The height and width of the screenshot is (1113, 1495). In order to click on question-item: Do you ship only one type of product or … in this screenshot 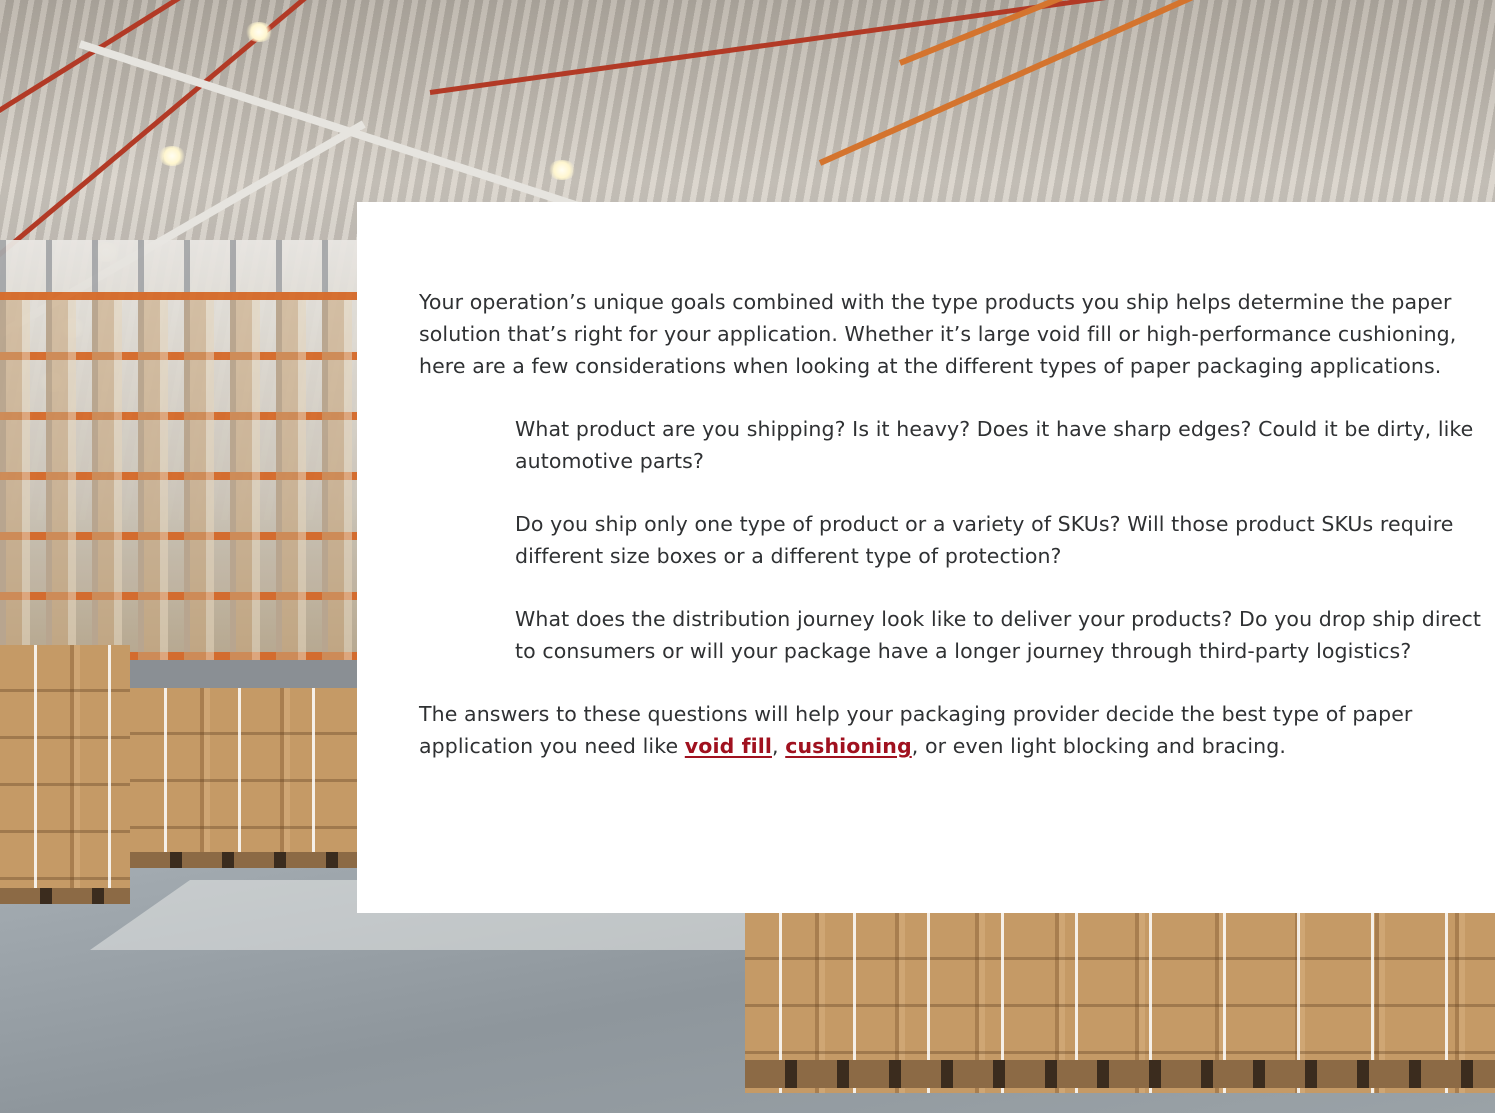, I will do `click(984, 540)`.